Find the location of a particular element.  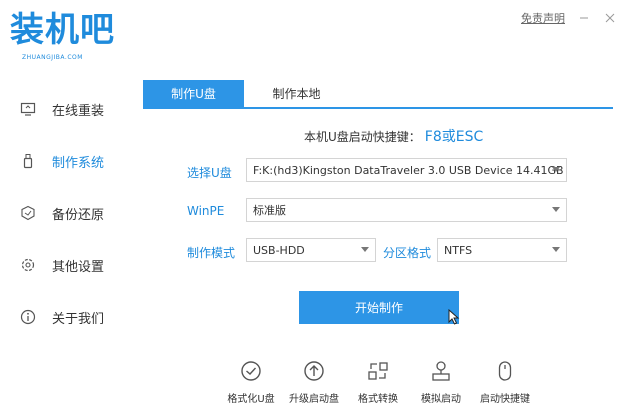

usb-label: 选择U盘 is located at coordinates (209, 173).